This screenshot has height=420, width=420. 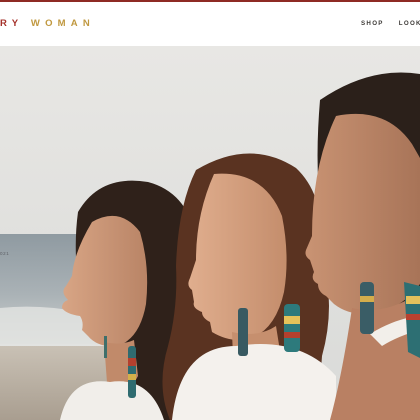 I want to click on brand-logo-gold-part: WOMAN, so click(x=62, y=23).